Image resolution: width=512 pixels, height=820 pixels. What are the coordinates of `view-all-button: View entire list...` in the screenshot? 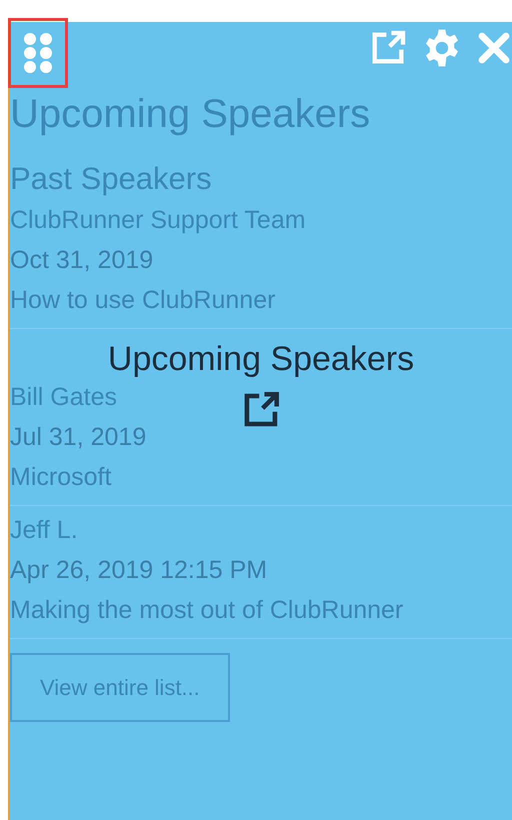 It's located at (120, 687).